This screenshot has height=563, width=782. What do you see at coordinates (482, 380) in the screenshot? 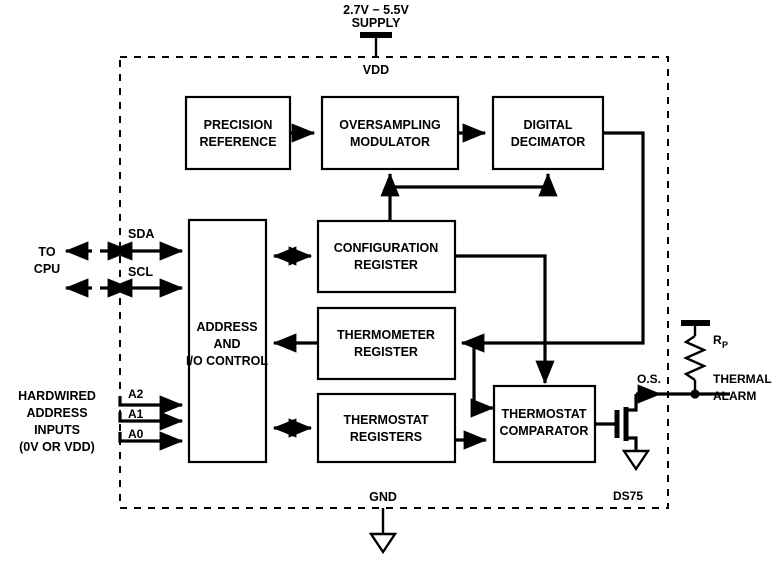
I see `wire-thermometer-branch-to-comparator` at bounding box center [482, 380].